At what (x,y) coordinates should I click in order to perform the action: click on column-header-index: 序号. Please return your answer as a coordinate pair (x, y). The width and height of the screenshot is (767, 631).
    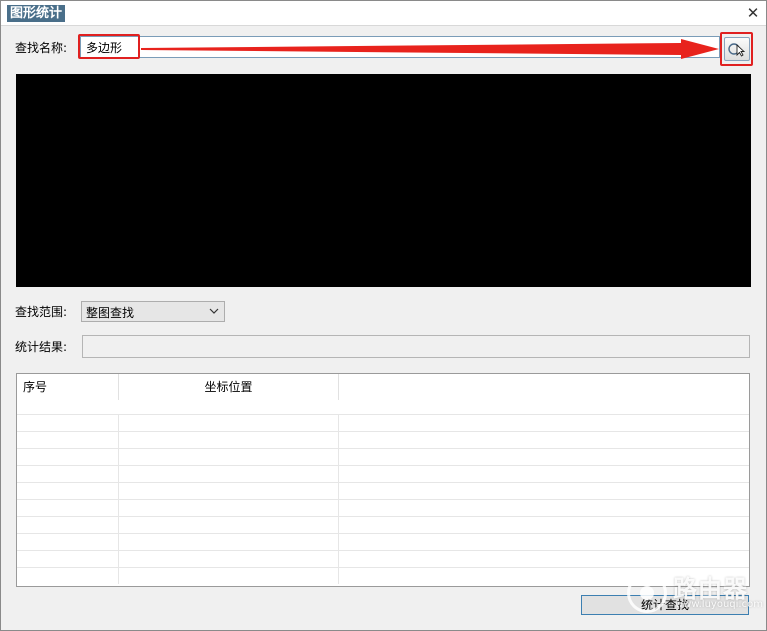
    Looking at the image, I should click on (68, 387).